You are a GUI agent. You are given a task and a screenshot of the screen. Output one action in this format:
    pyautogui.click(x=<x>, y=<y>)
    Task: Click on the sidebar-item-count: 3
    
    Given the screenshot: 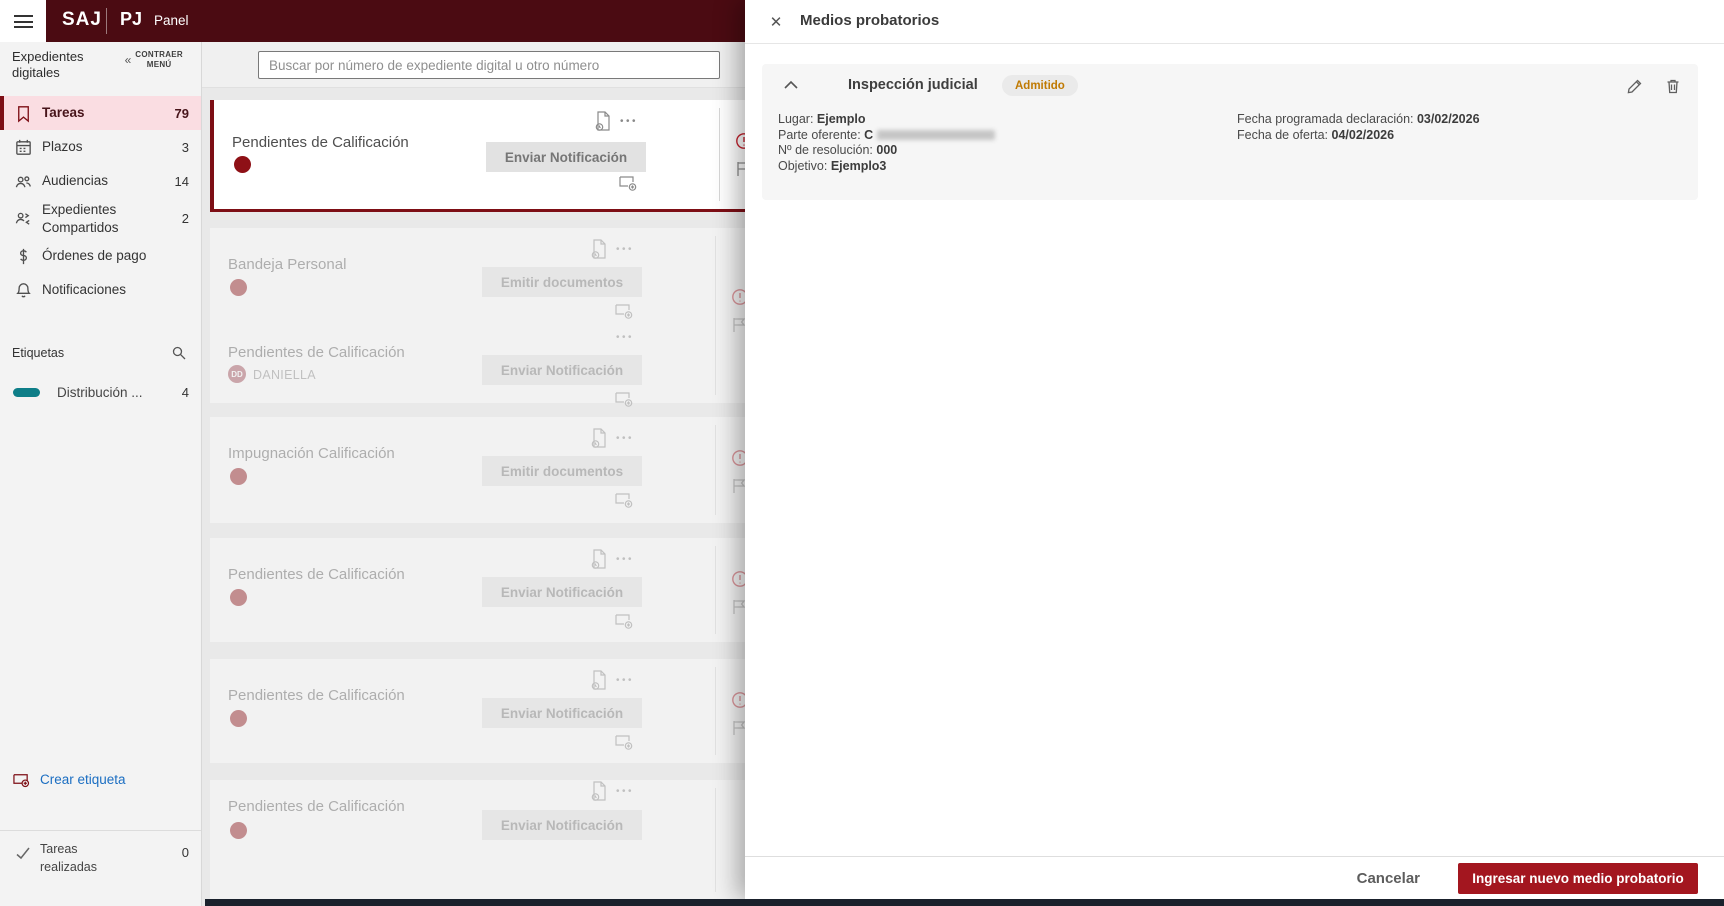 What is the action you would take?
    pyautogui.click(x=185, y=147)
    